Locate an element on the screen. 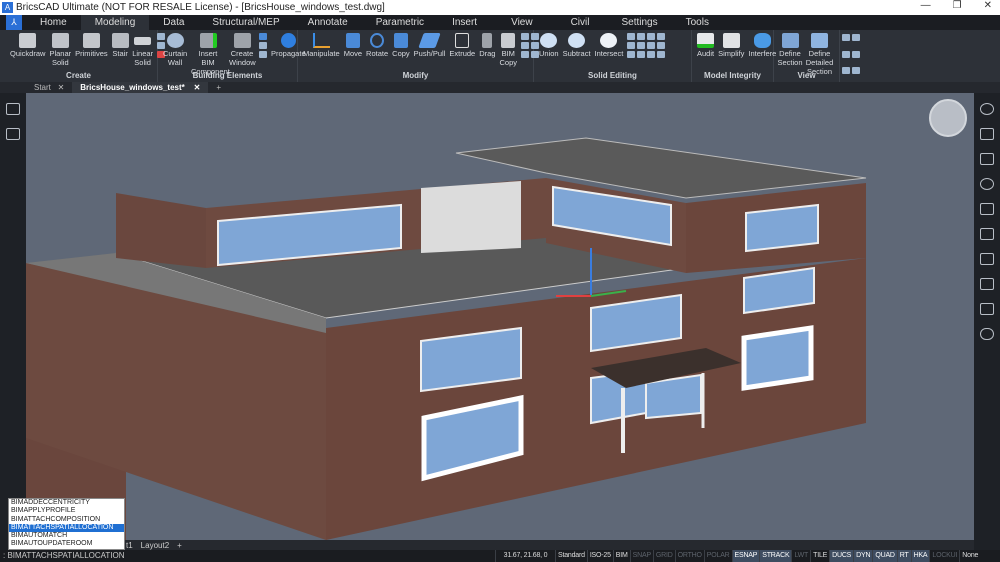  union-button: Union is located at coordinates (549, 45).